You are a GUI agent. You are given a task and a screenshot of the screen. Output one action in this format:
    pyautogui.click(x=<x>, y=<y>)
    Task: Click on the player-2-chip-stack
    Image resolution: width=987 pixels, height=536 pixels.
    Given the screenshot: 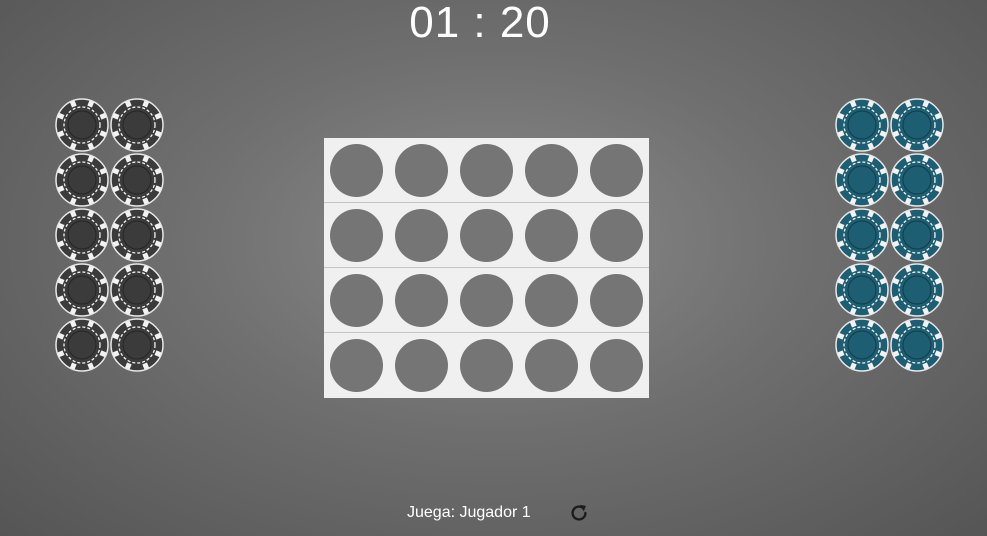 What is the action you would take?
    pyautogui.click(x=889, y=235)
    